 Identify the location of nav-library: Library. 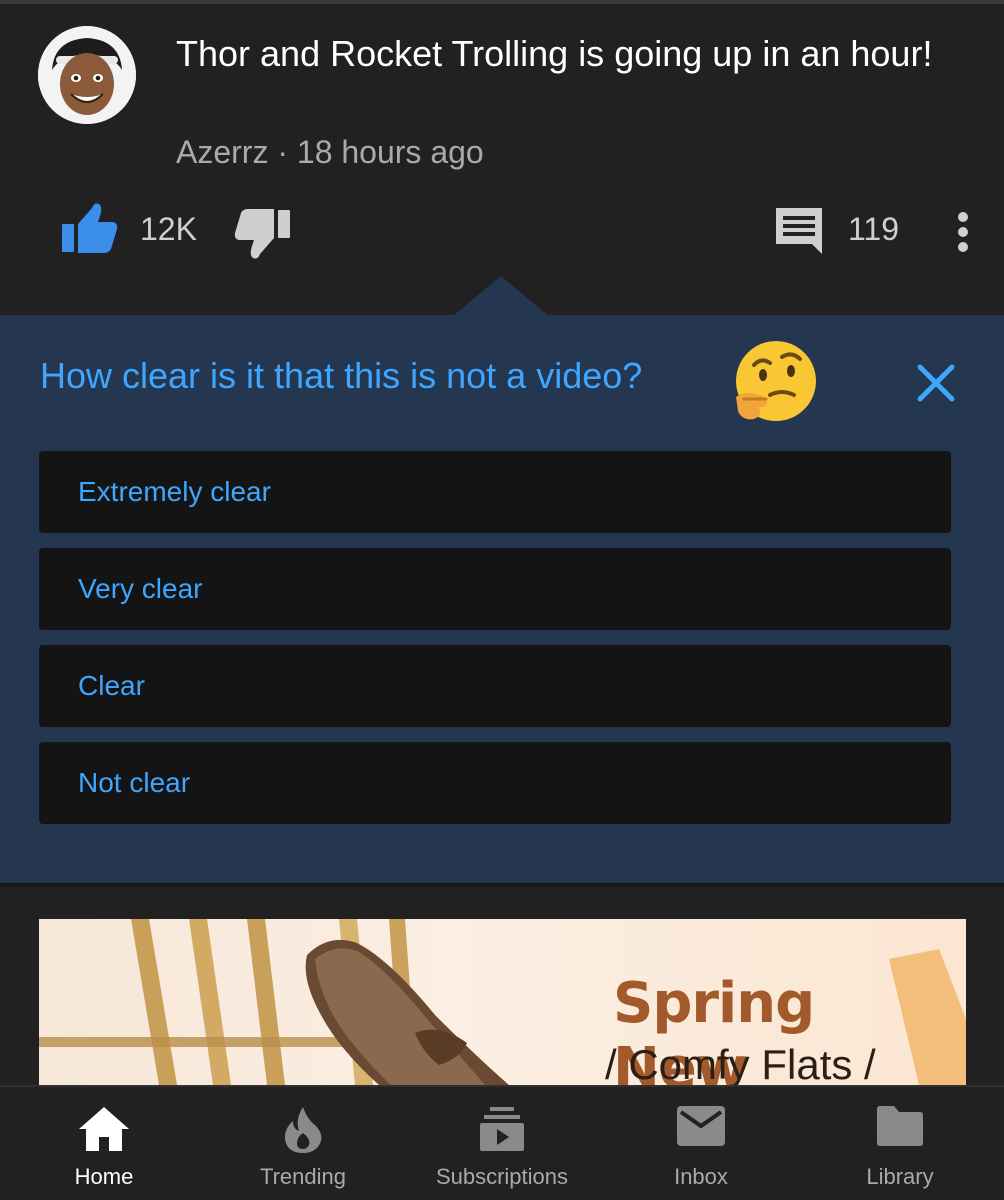
(900, 1143).